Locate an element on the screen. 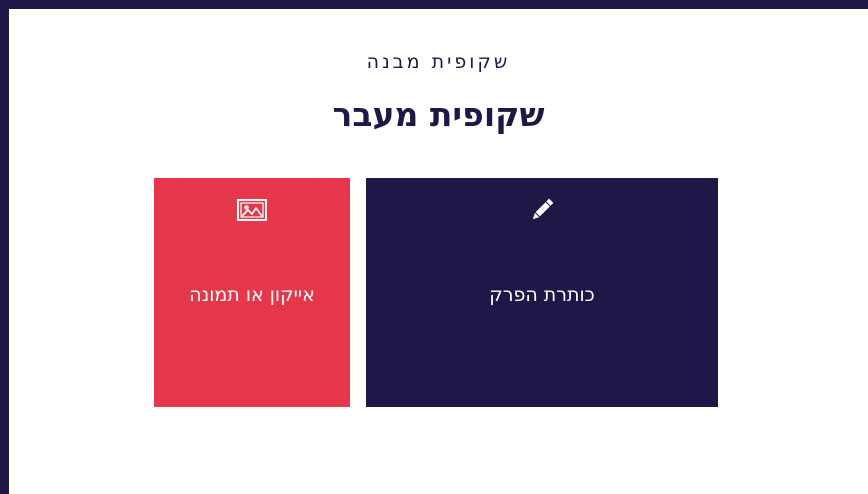 The height and width of the screenshot is (494, 868). slide-subtitle: שקופית מבנה is located at coordinates (438, 62).